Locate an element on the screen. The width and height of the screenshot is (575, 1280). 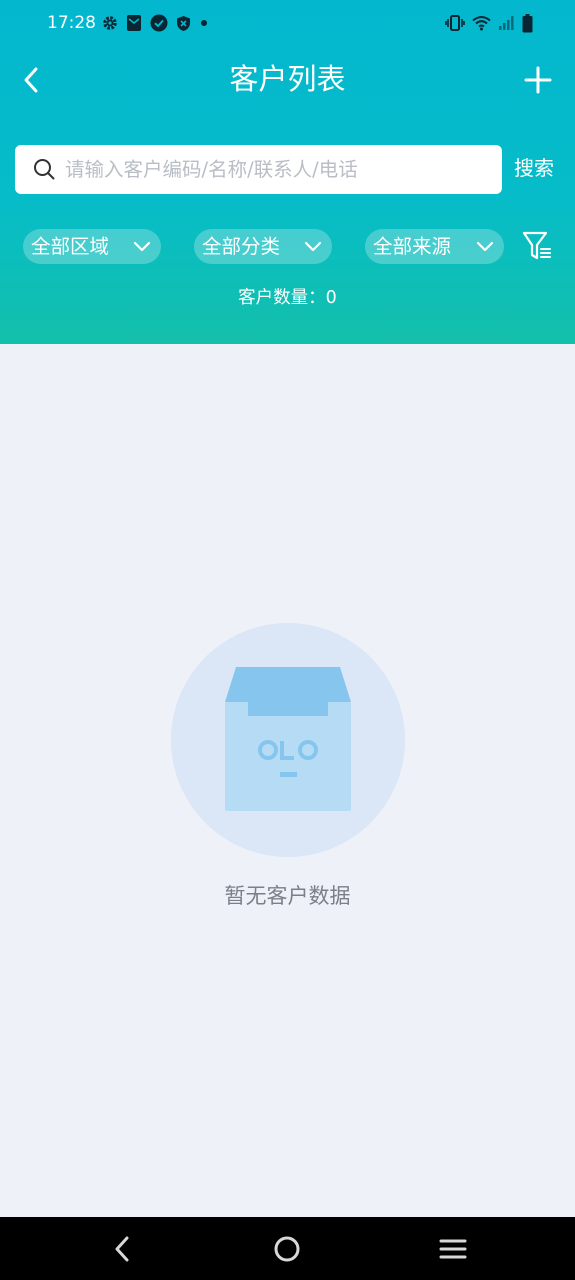
category-filter-label: 全部分类 is located at coordinates (241, 246).